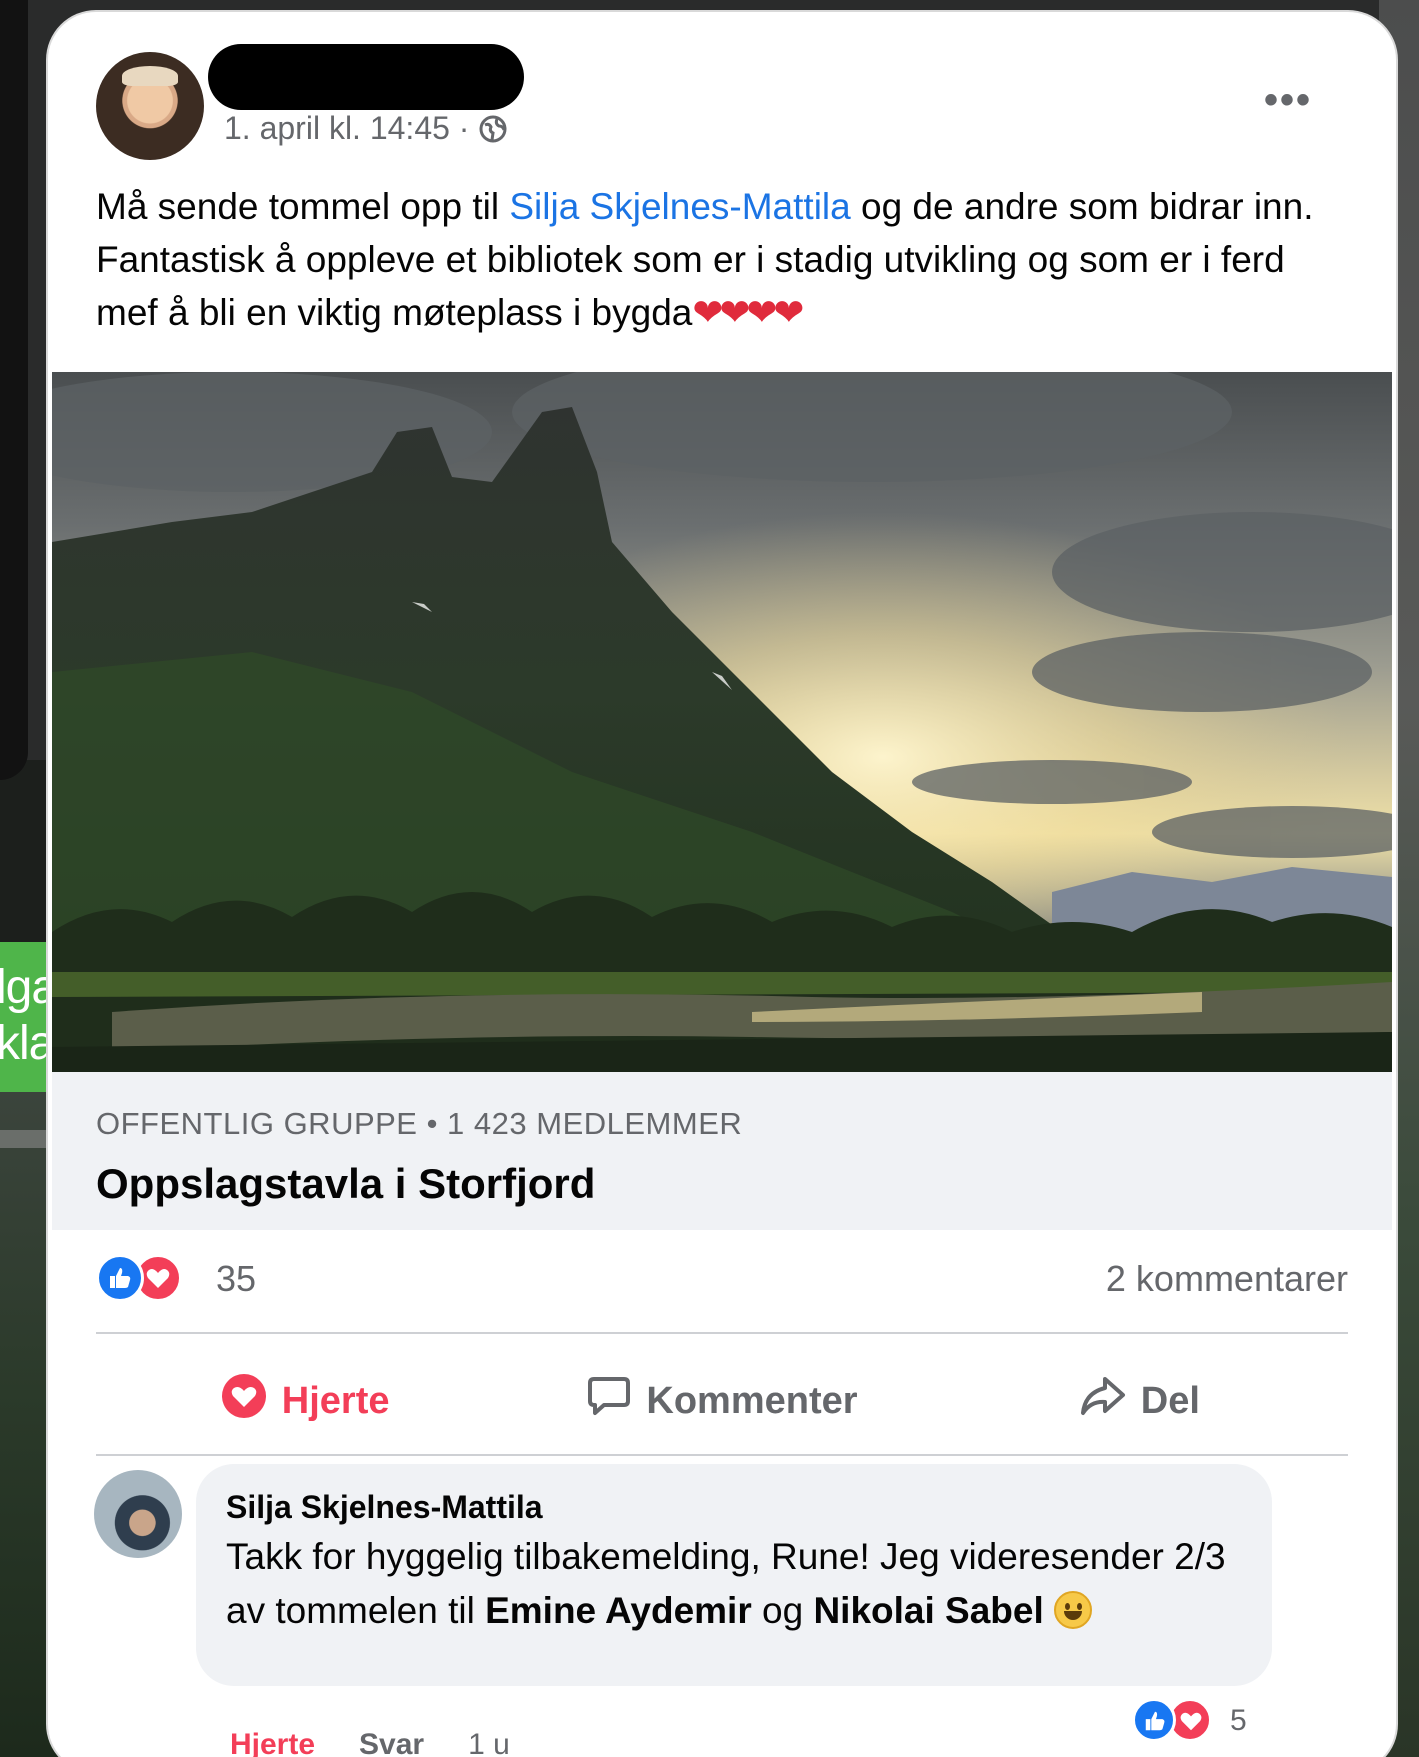 The width and height of the screenshot is (1419, 1757). I want to click on comment-actions: Hjerte Svar 1 u, so click(370, 1742).